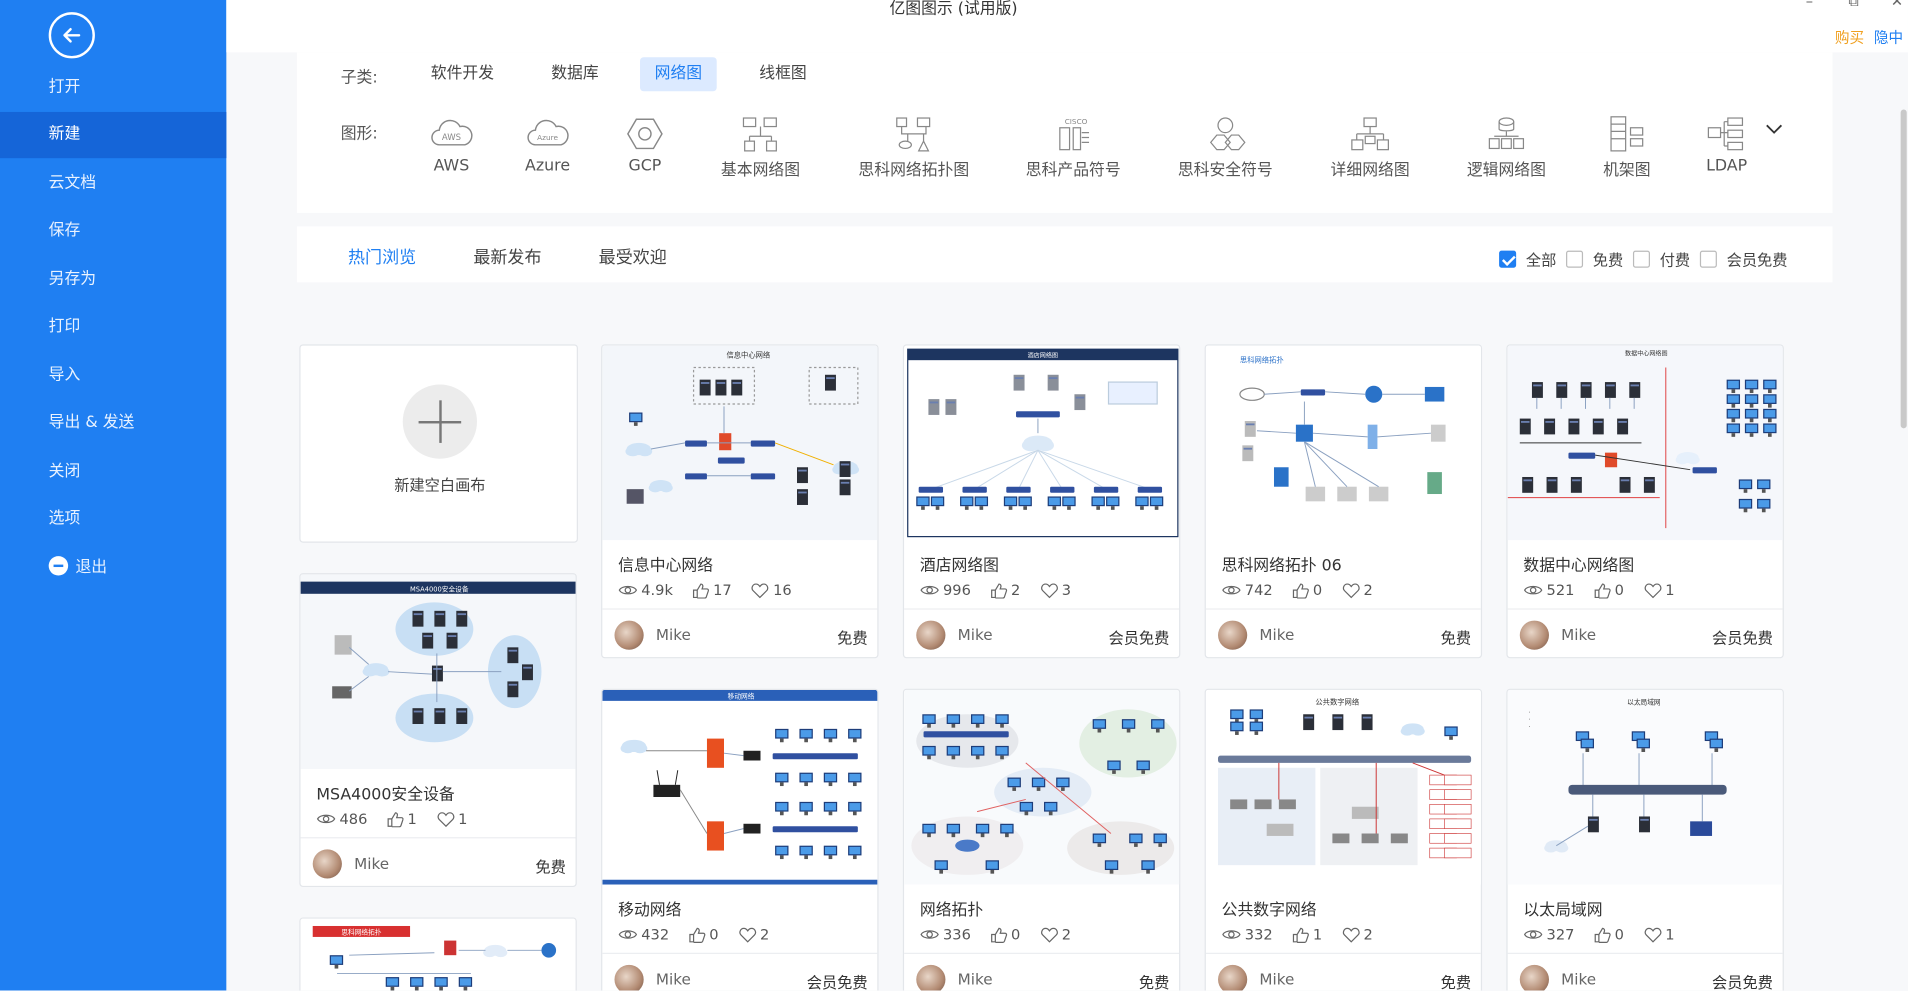  I want to click on favs-stat: 3, so click(1055, 590).